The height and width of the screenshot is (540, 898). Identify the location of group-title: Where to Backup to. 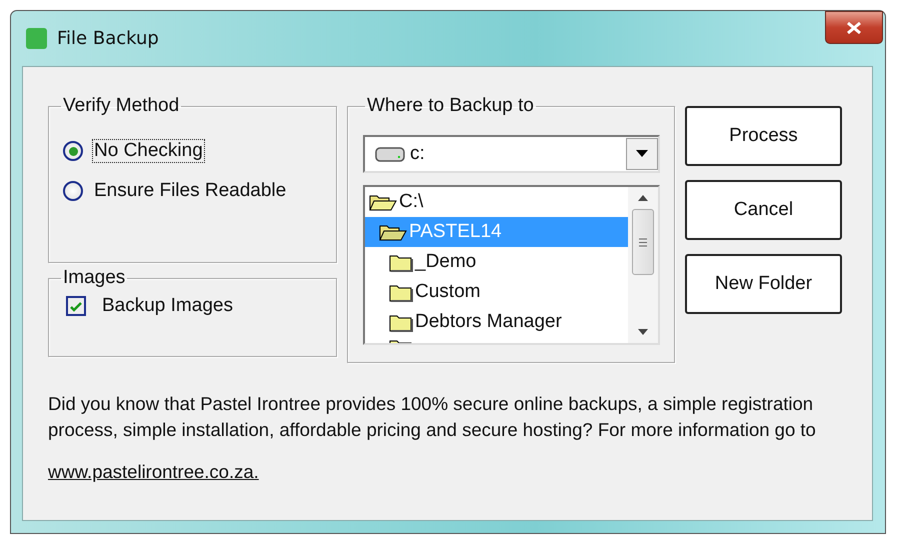
(450, 106).